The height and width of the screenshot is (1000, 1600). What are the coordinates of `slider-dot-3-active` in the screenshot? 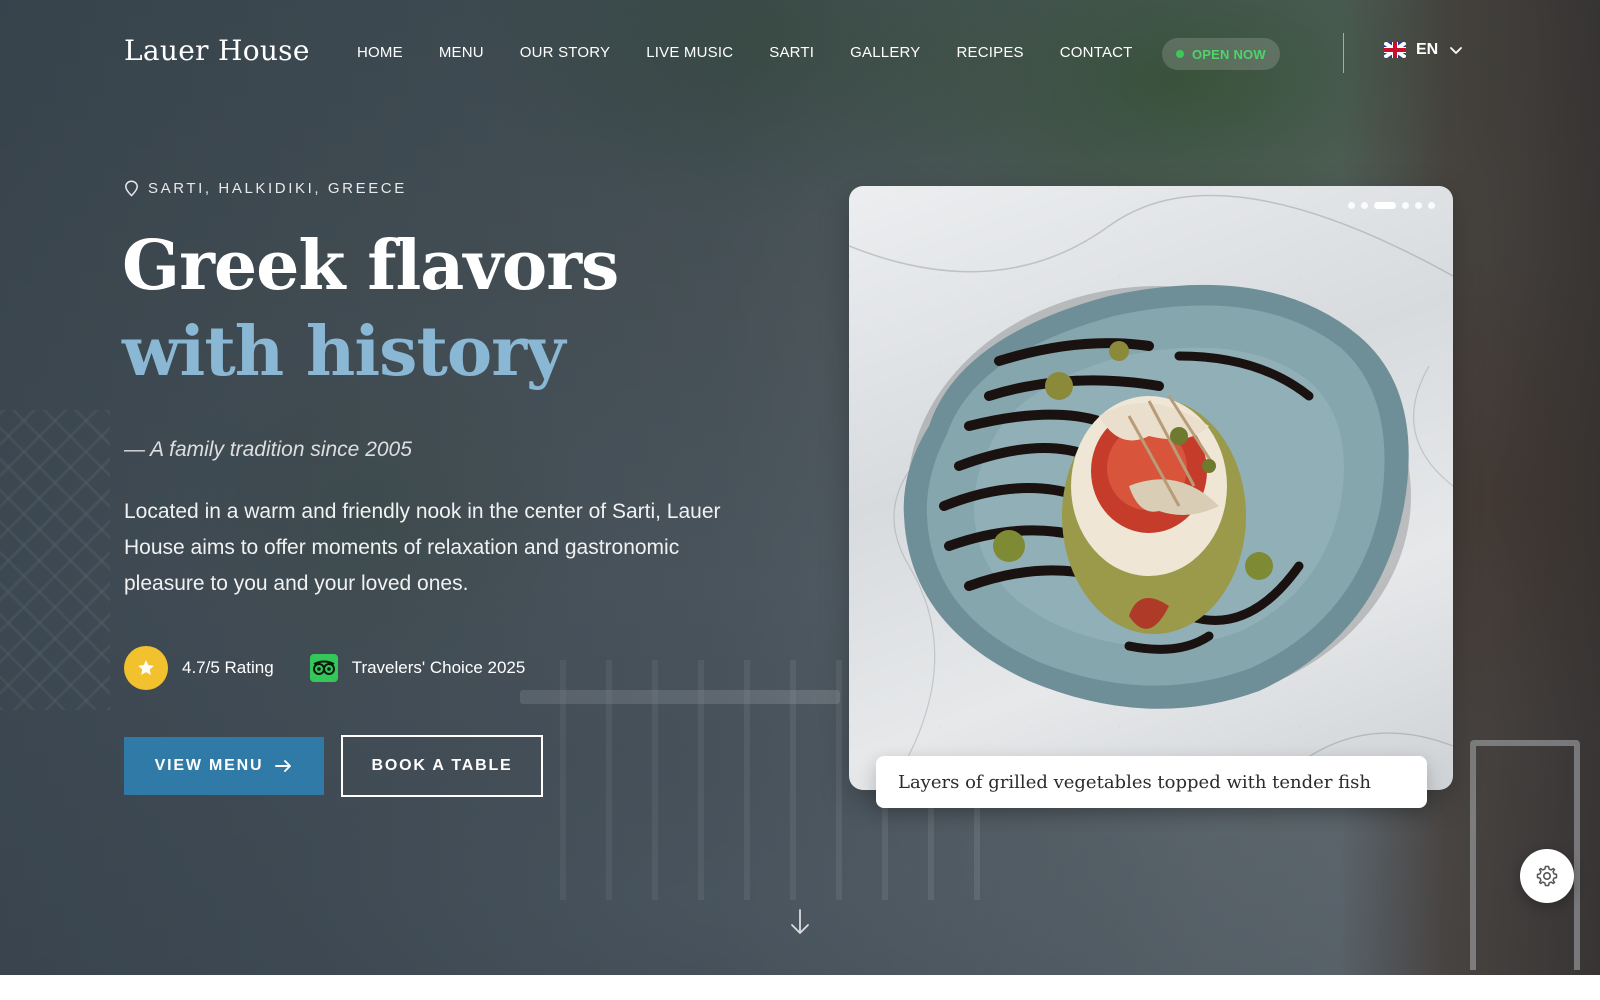 It's located at (1385, 205).